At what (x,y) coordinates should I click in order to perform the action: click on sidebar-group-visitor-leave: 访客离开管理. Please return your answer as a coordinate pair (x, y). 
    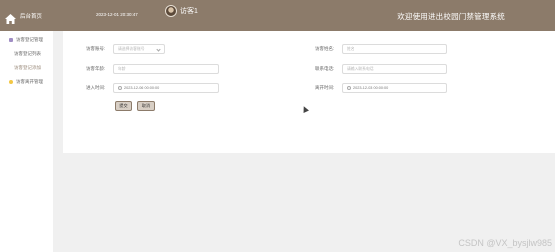
    Looking at the image, I should click on (26, 82).